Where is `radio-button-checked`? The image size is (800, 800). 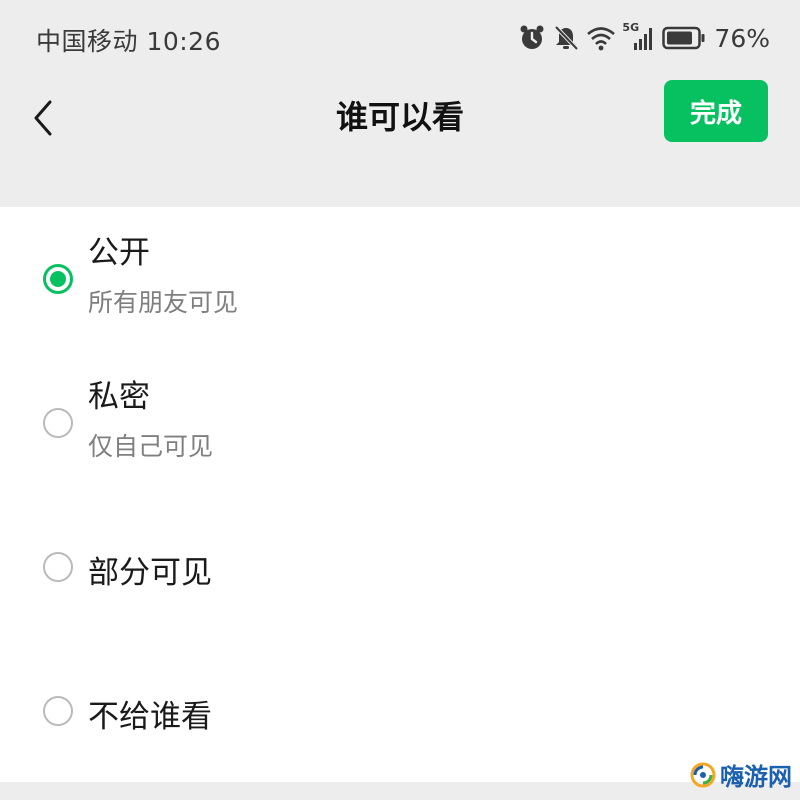
radio-button-checked is located at coordinates (58, 279).